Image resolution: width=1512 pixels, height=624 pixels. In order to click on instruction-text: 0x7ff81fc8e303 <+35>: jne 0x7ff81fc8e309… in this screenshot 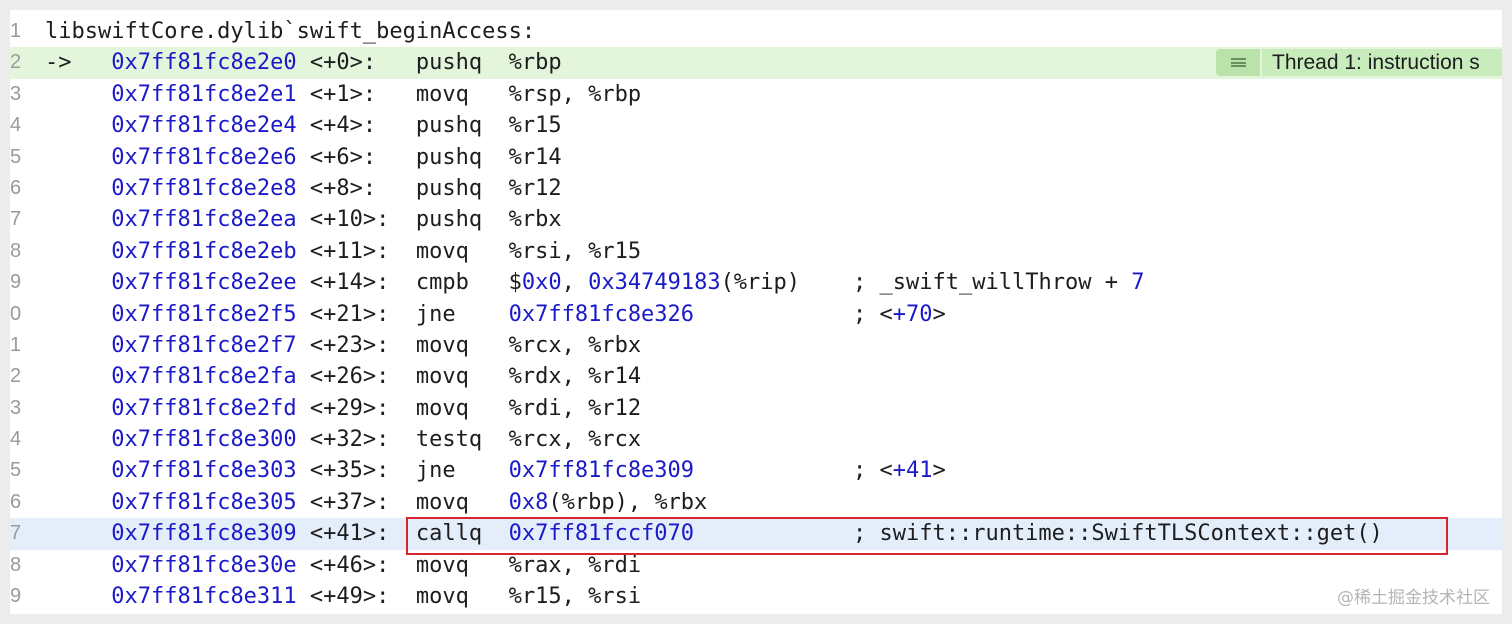, I will do `click(495, 470)`.